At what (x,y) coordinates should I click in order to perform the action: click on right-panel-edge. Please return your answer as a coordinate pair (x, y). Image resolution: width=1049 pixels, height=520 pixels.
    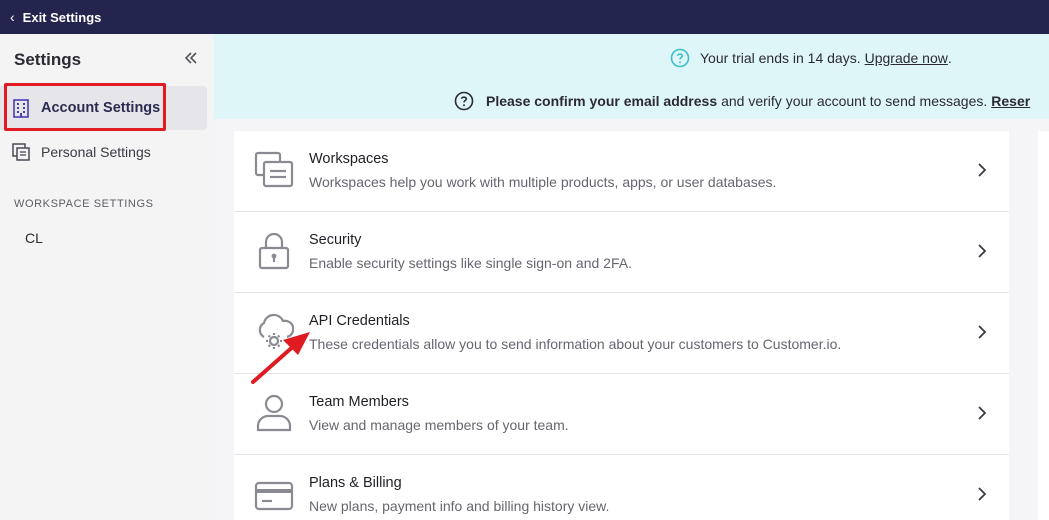
    Looking at the image, I should click on (1043, 325).